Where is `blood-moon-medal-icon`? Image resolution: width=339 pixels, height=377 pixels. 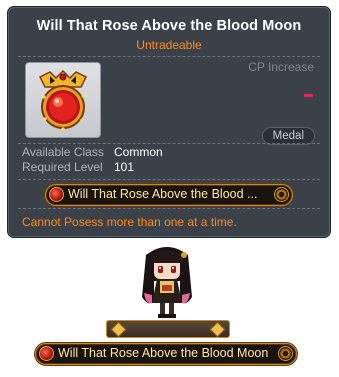
blood-moon-medal-icon is located at coordinates (63, 100).